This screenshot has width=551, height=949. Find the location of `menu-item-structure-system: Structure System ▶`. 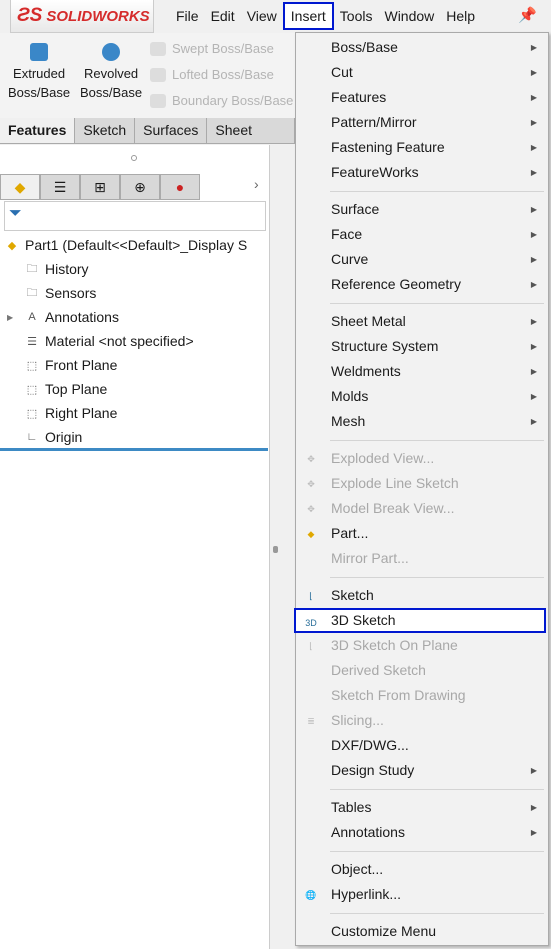

menu-item-structure-system: Structure System ▶ is located at coordinates (422, 346).